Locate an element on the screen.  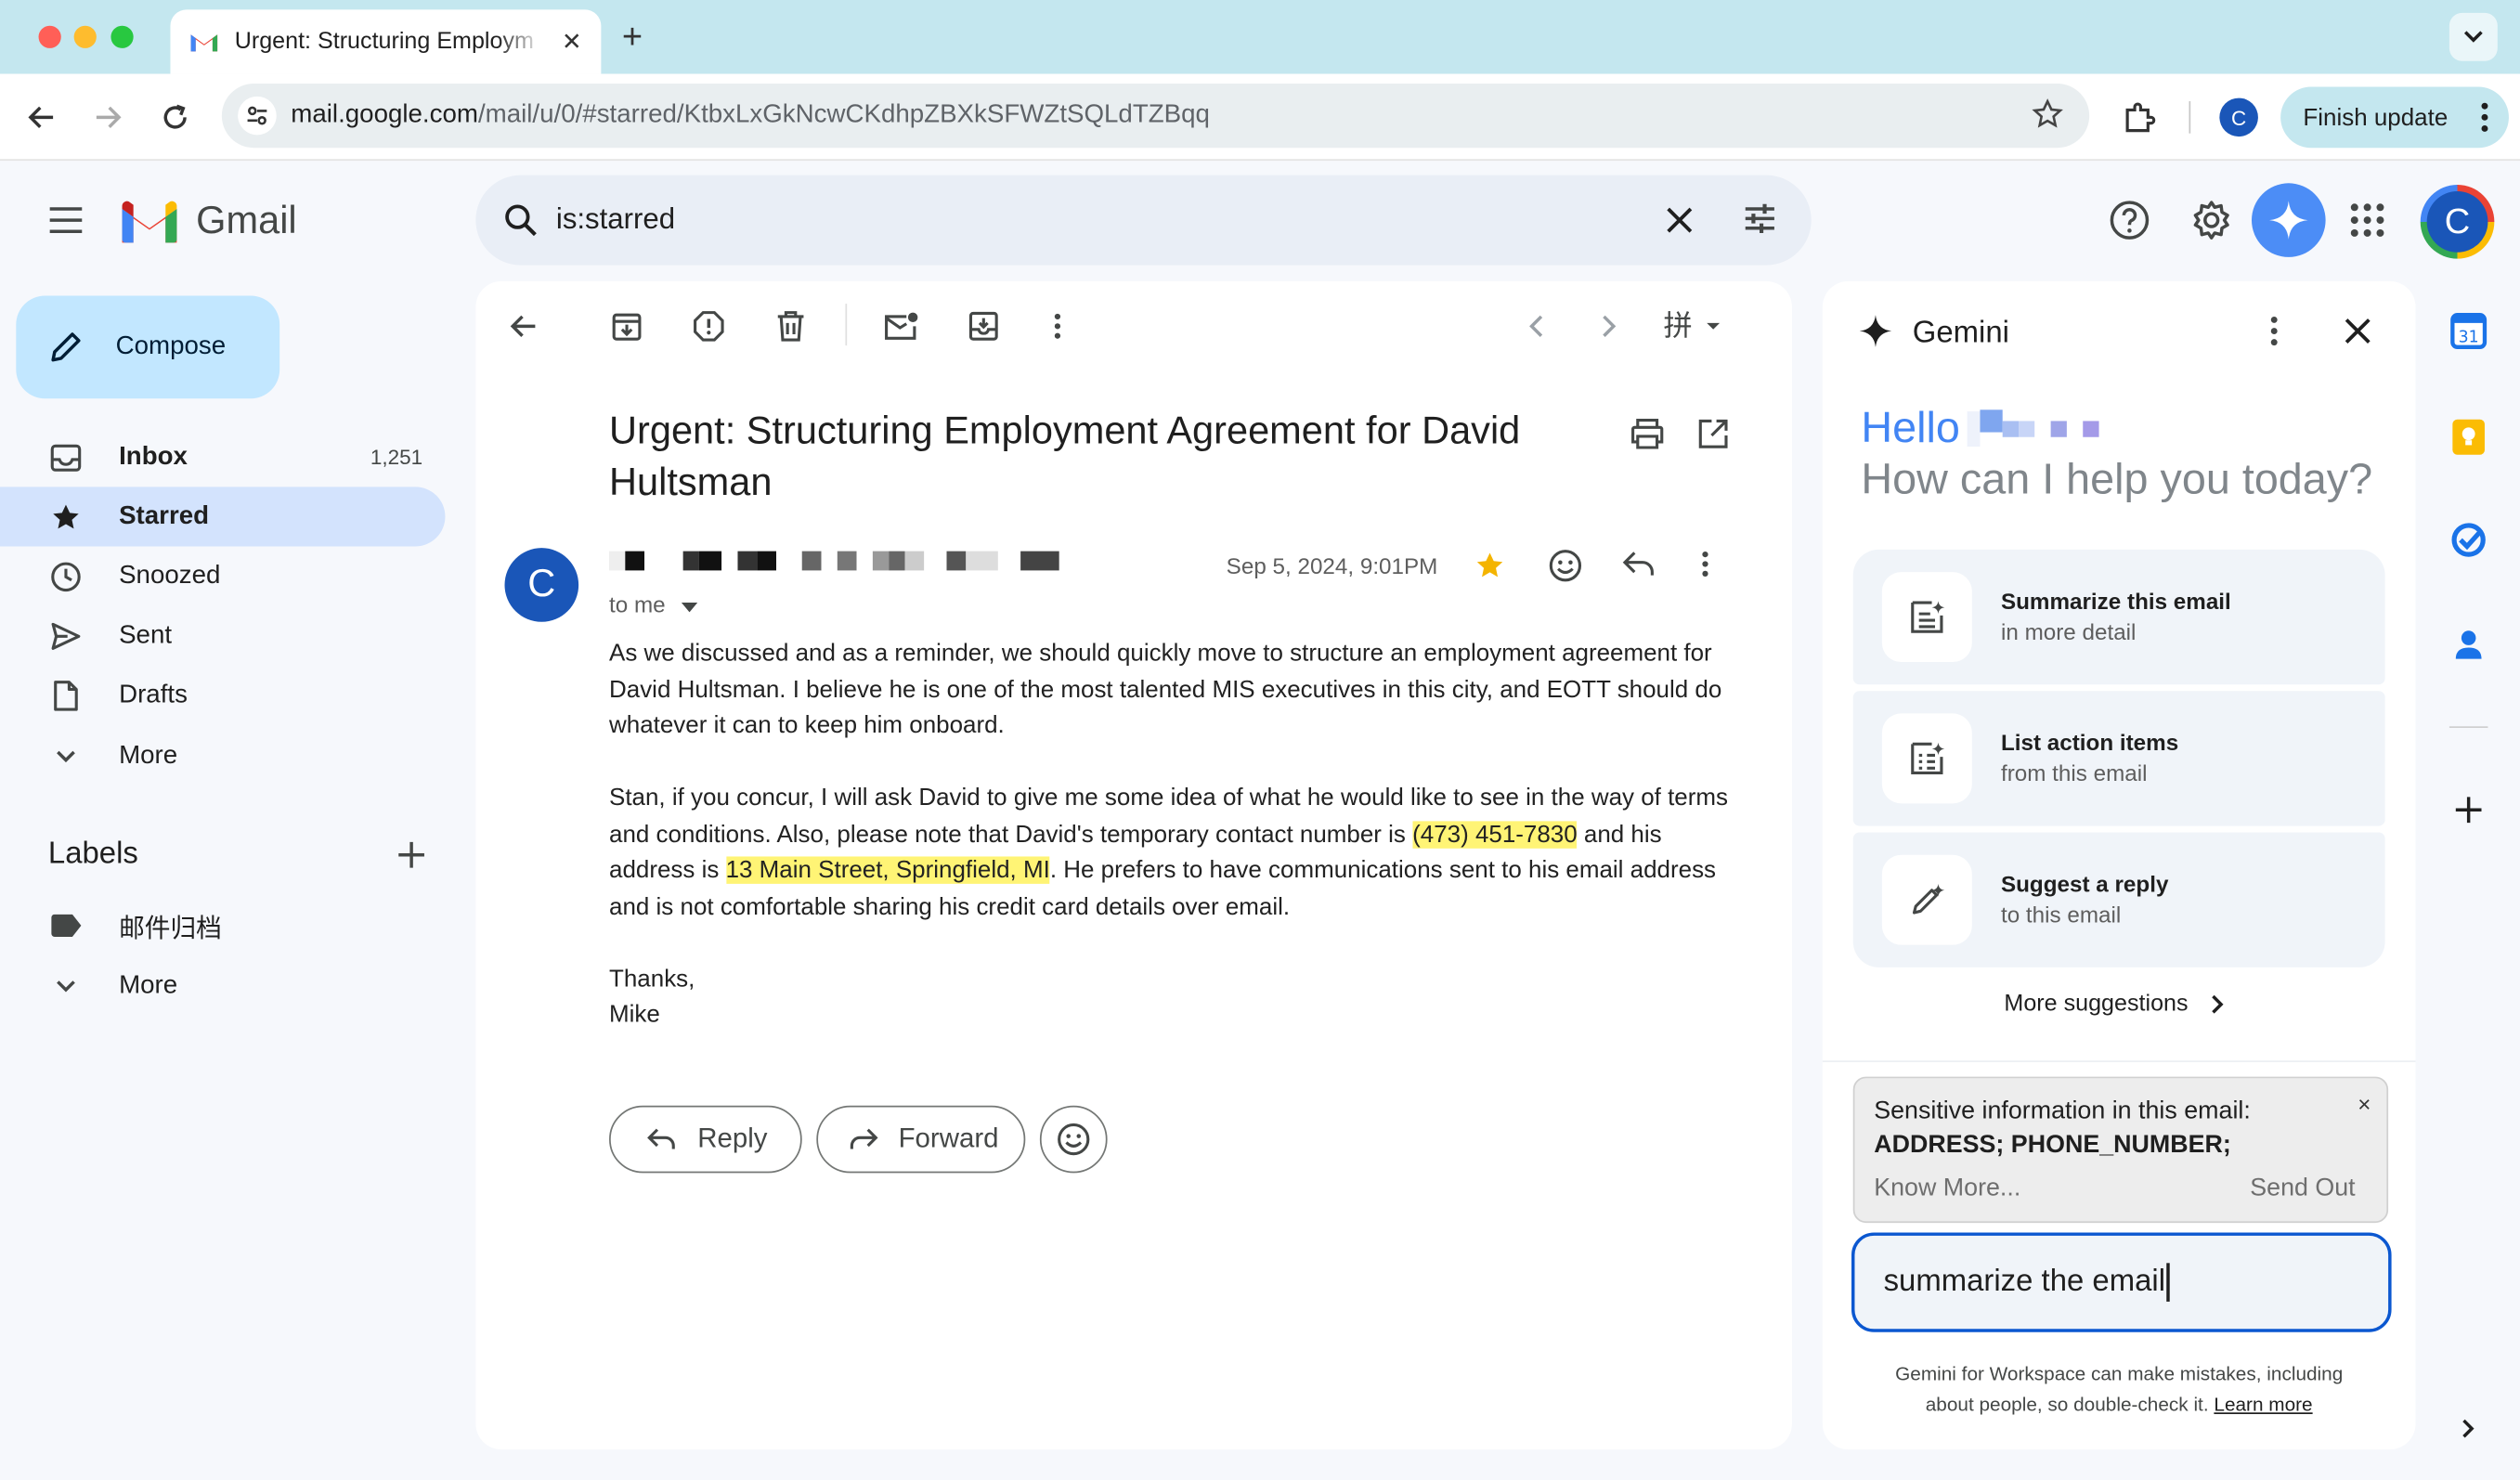
back-button is located at coordinates (41, 117).